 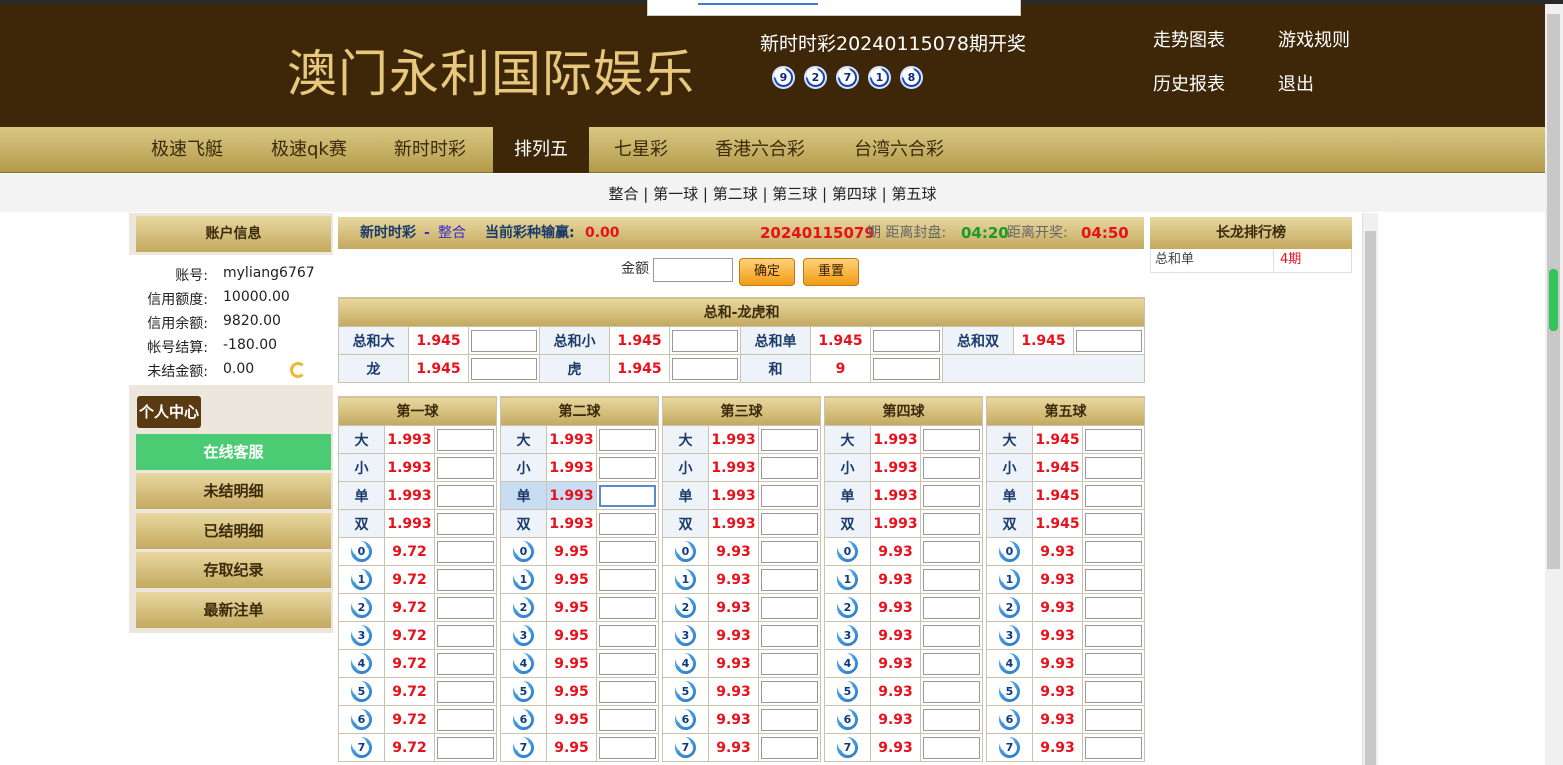 I want to click on nav-item-ssc: 新时时彩, so click(x=430, y=150).